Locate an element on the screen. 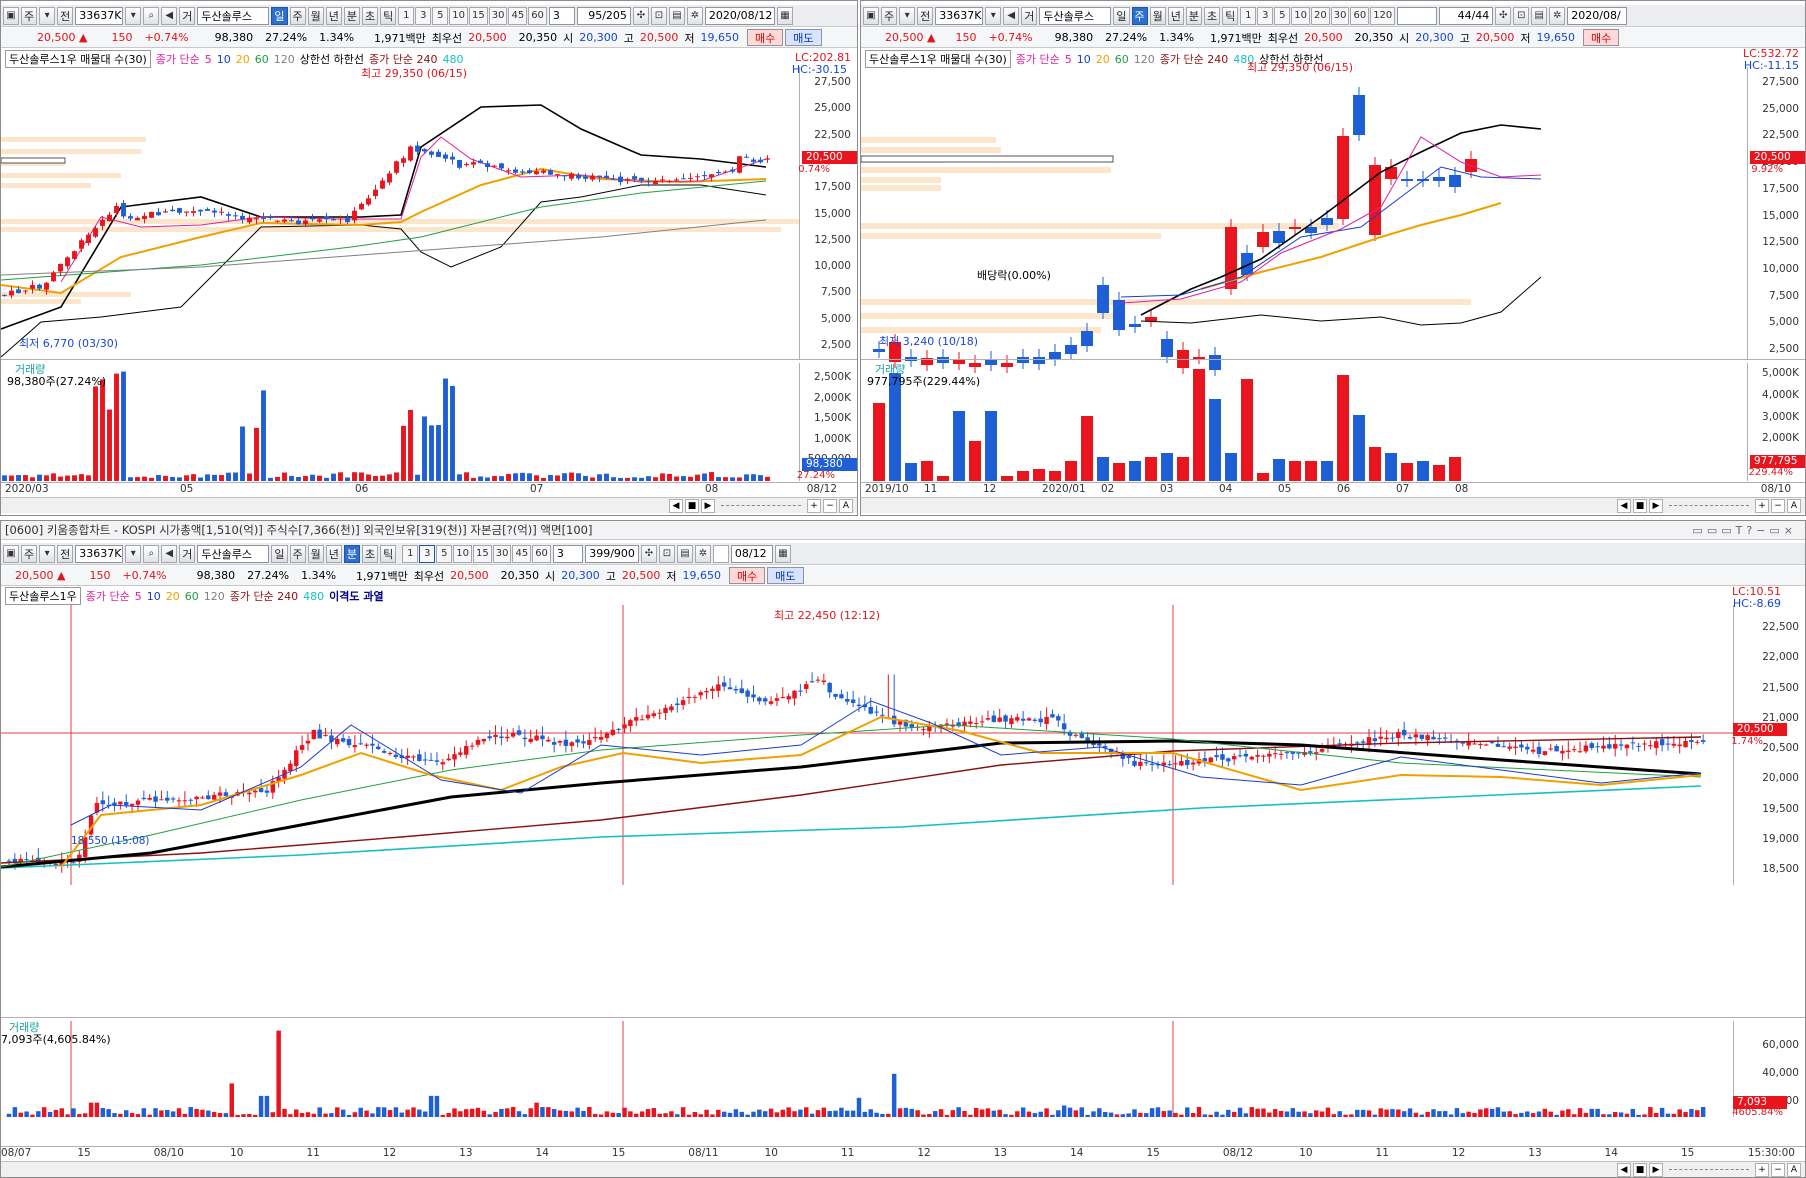 Image resolution: width=1806 pixels, height=1178 pixels. stock-name-field: 두산솔루스 is located at coordinates (233, 553).